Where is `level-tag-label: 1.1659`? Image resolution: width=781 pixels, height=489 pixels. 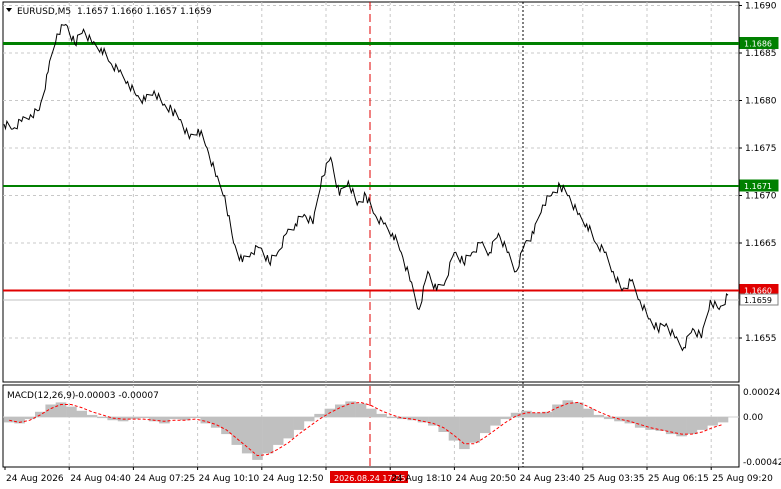 level-tag-label: 1.1659 is located at coordinates (758, 300).